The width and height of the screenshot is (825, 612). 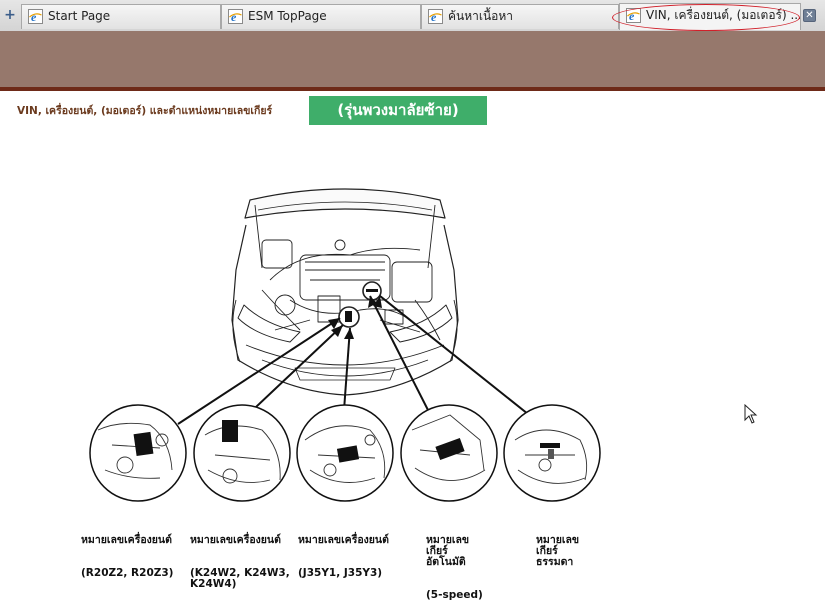 What do you see at coordinates (127, 551) in the screenshot?
I see `callout-r20-engine: หมายเลขเครื่องยนต์ (R20Z2, R20Z3)` at bounding box center [127, 551].